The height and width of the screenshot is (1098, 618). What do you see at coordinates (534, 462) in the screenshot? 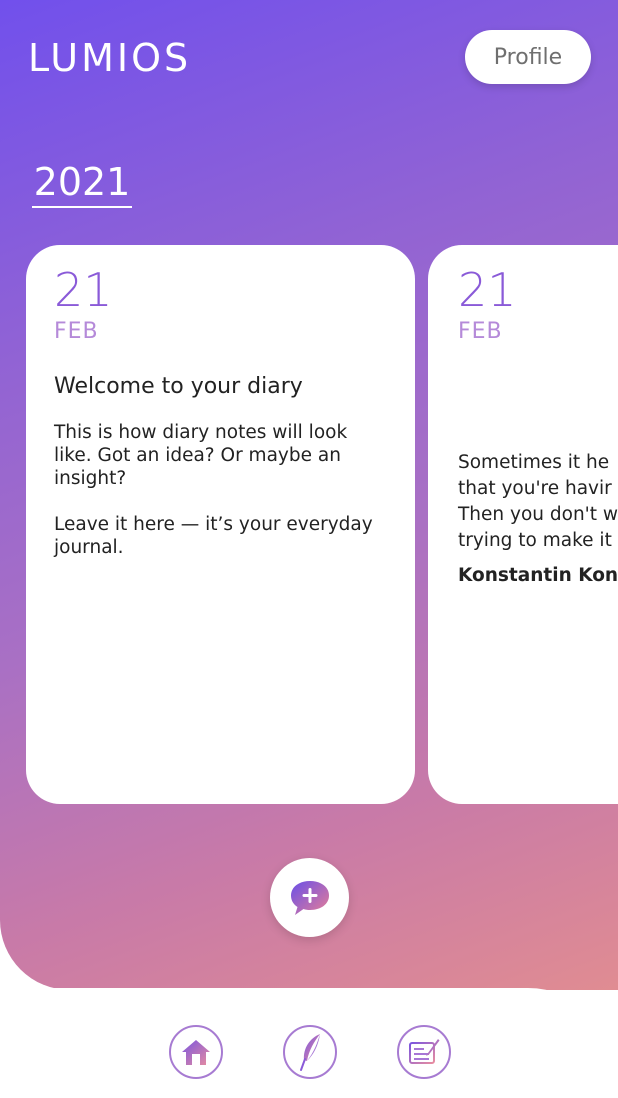
I see `quote-line: Sometimes it he` at bounding box center [534, 462].